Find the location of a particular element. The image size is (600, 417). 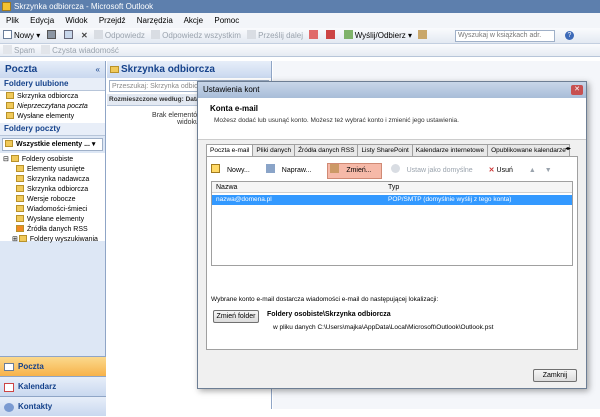

folder-deleted: Elementy usunięte is located at coordinates (52, 170).